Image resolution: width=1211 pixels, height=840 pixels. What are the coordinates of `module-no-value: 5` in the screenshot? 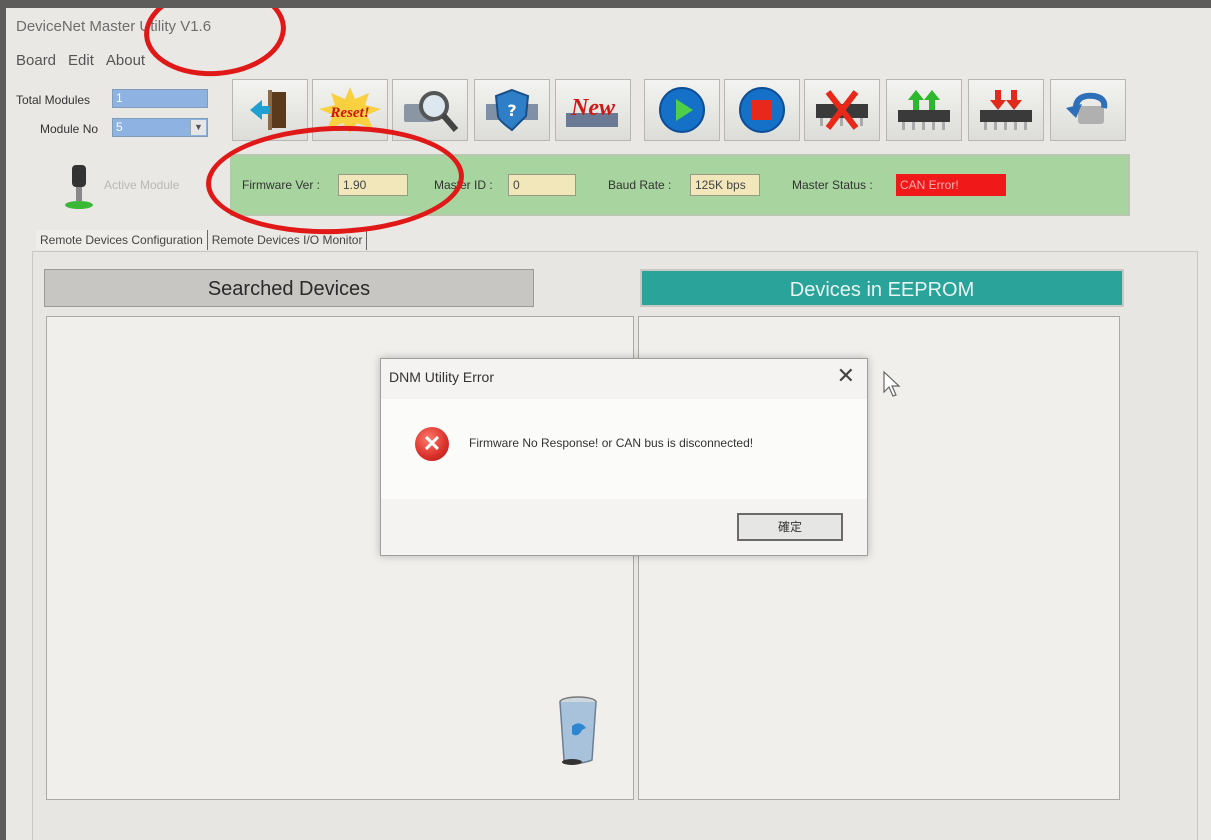 It's located at (119, 127).